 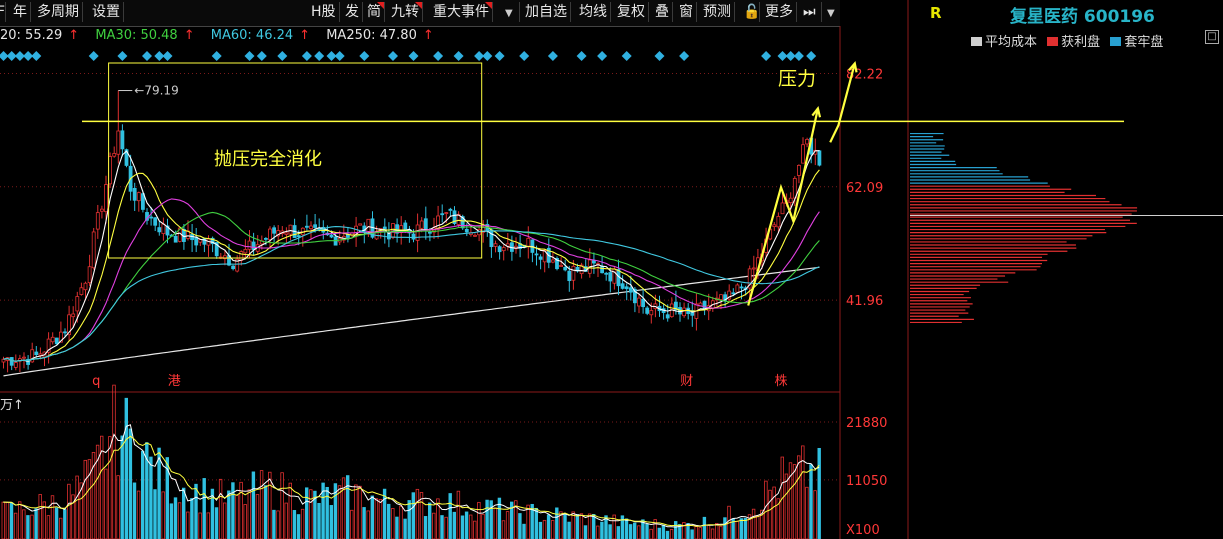 I want to click on ma250-polyline, so click(x=411, y=321).